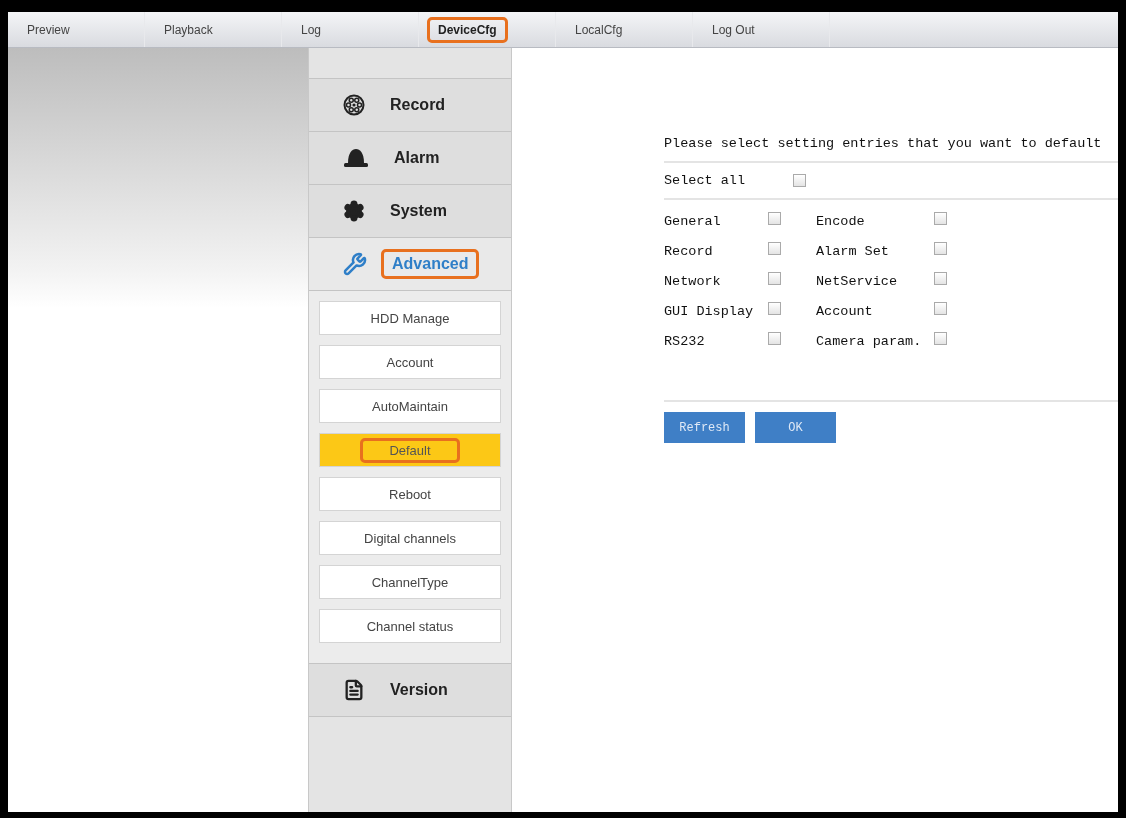 This screenshot has width=1126, height=818. Describe the element at coordinates (841, 221) in the screenshot. I see `option-label: Encode` at that location.